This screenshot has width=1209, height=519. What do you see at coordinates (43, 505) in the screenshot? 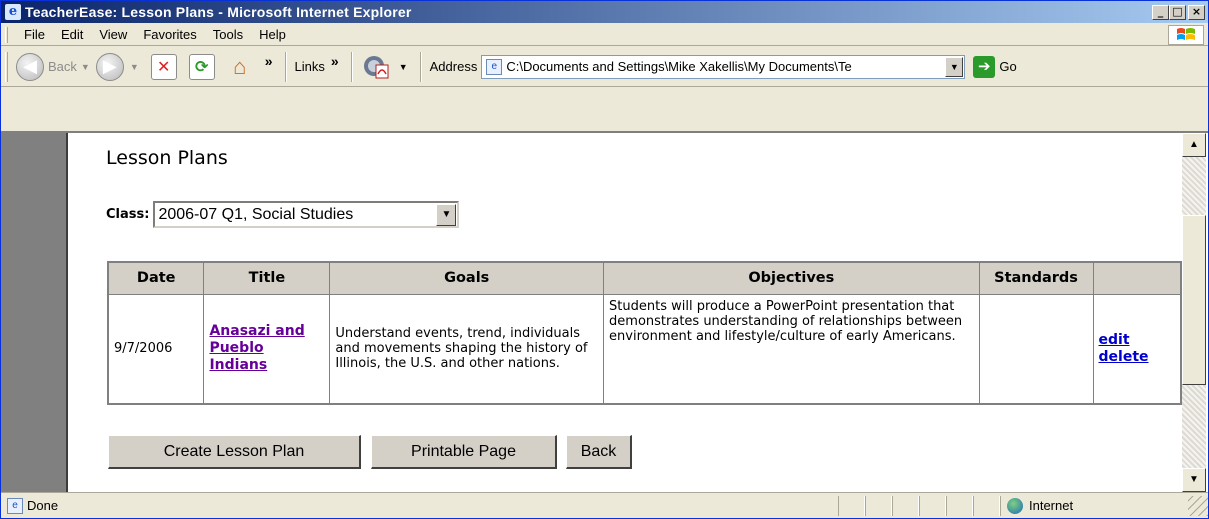
I see `status-text: Done` at bounding box center [43, 505].